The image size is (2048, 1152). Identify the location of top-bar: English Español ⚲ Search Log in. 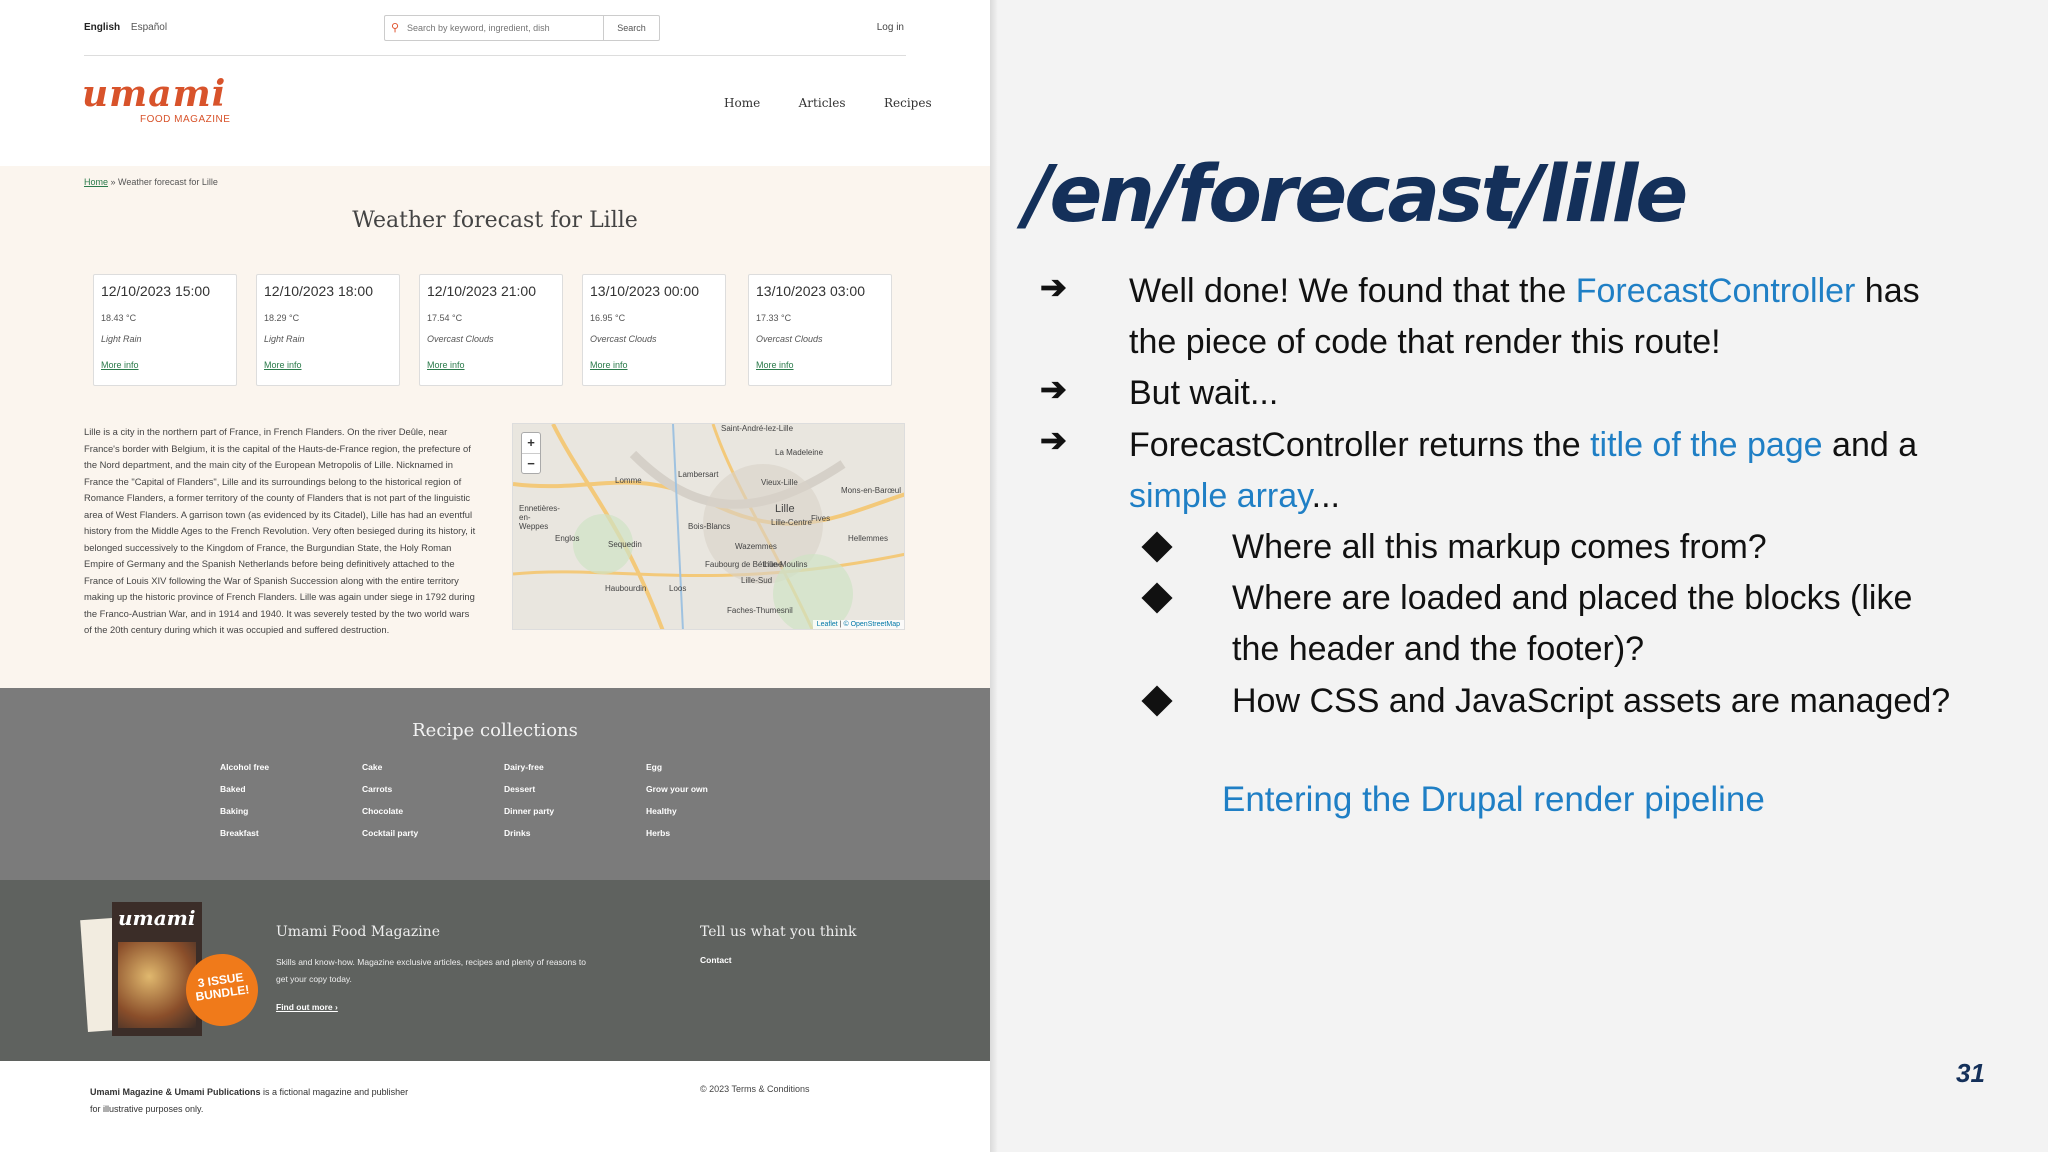
(495, 35).